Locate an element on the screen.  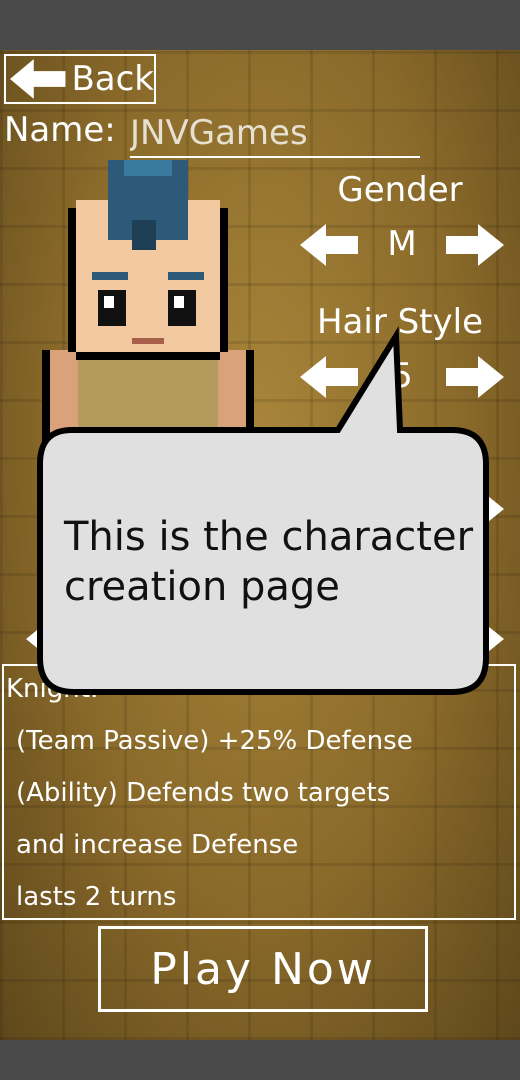
back-button: Back is located at coordinates (80, 79).